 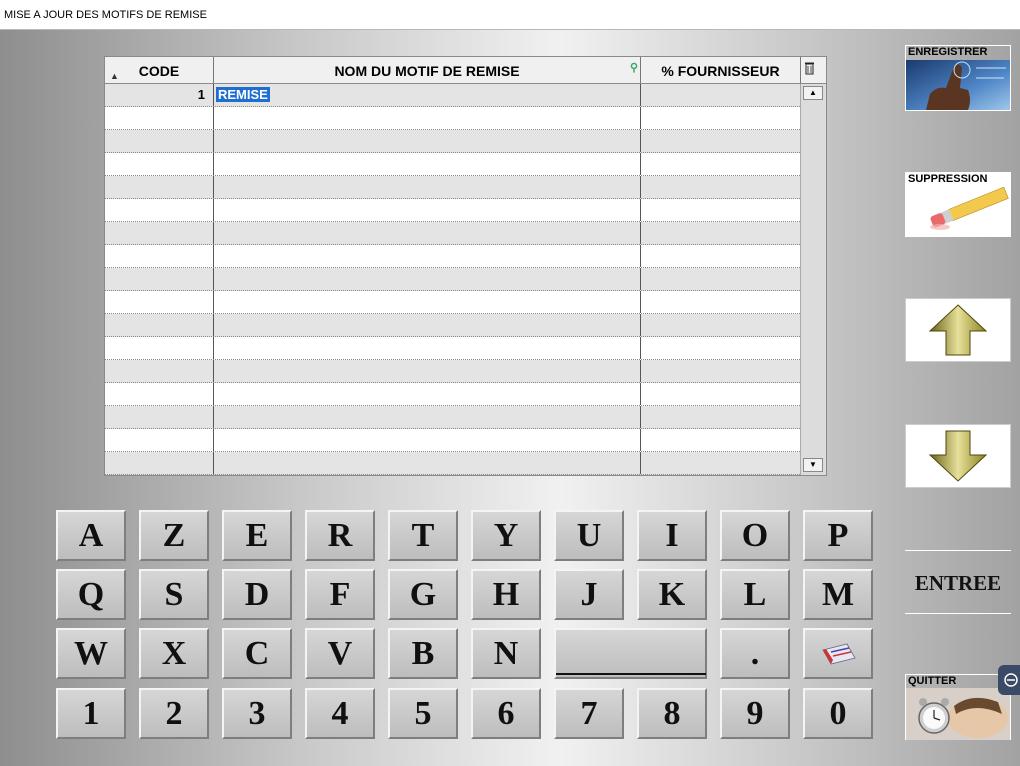 What do you see at coordinates (340, 713) in the screenshot?
I see `key-4: 4` at bounding box center [340, 713].